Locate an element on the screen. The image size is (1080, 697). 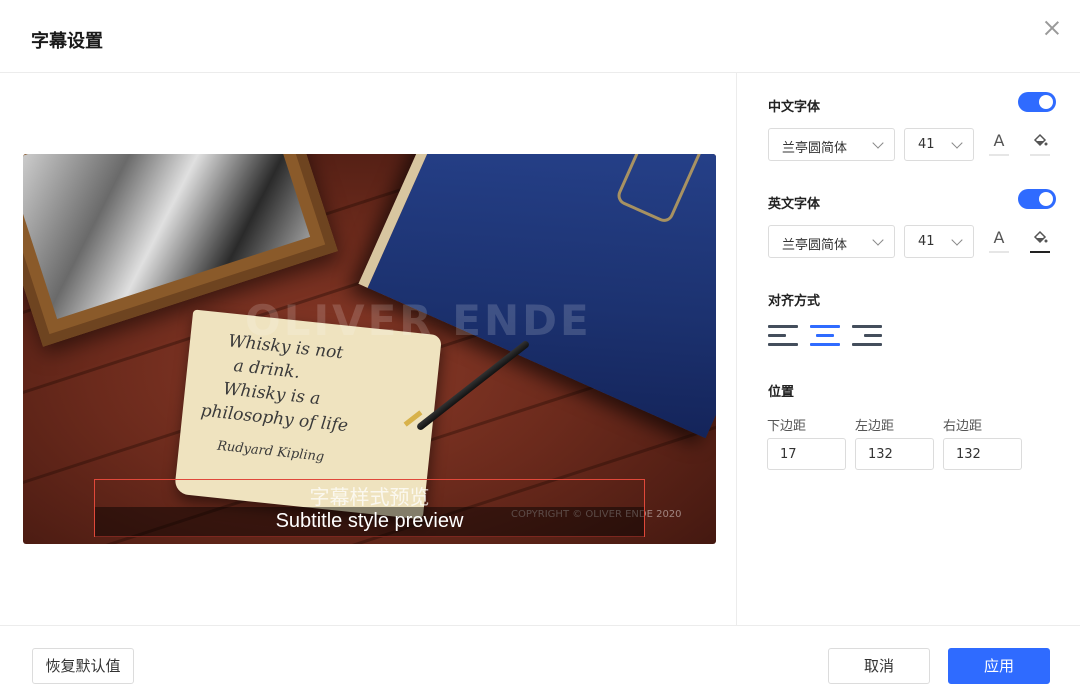
english-font-value: 兰亭圆简体 is located at coordinates (815, 245).